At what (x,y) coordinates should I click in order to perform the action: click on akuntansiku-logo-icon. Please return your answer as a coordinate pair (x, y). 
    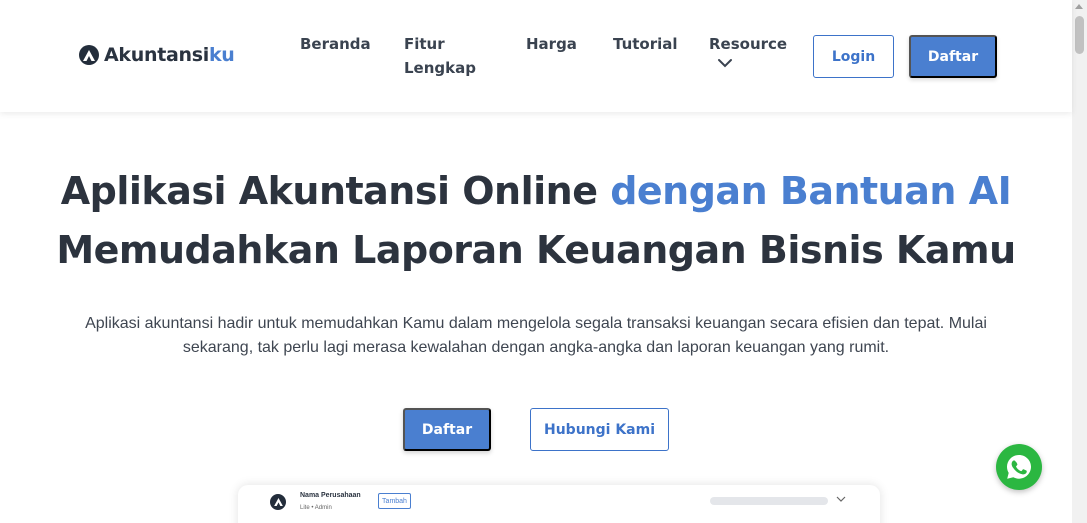
    Looking at the image, I should click on (89, 55).